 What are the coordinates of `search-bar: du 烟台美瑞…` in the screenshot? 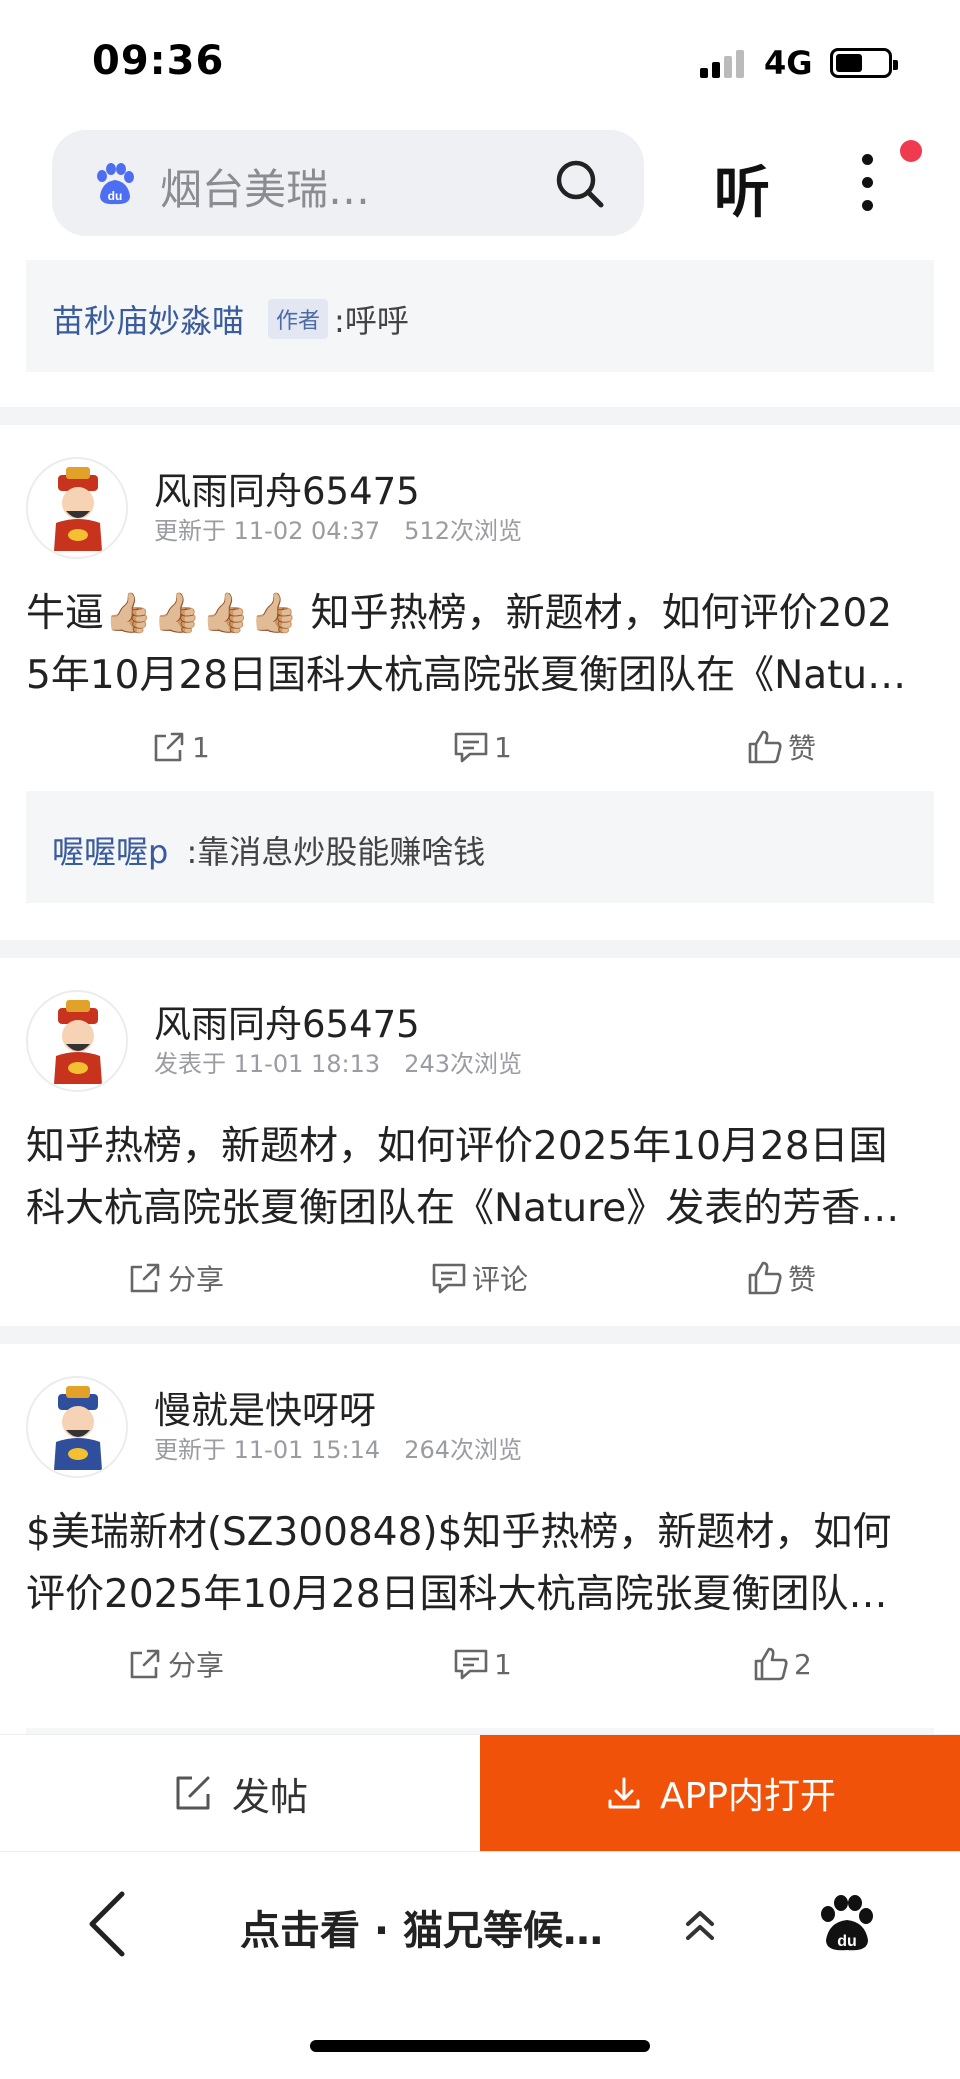 It's located at (348, 183).